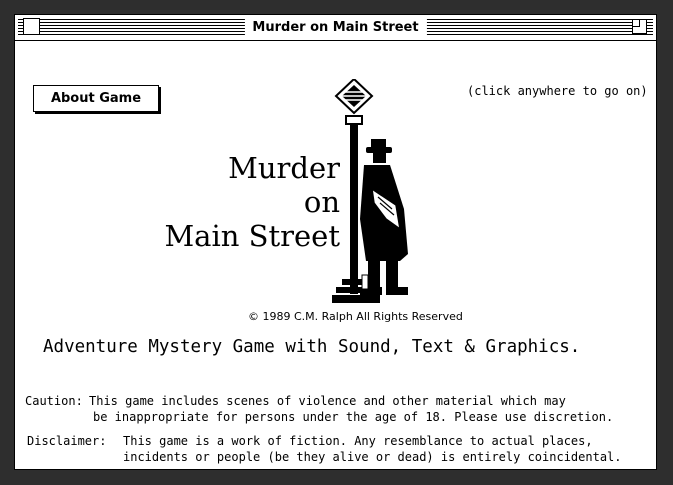 The height and width of the screenshot is (485, 673). I want to click on zoom-box-icon, so click(639, 26).